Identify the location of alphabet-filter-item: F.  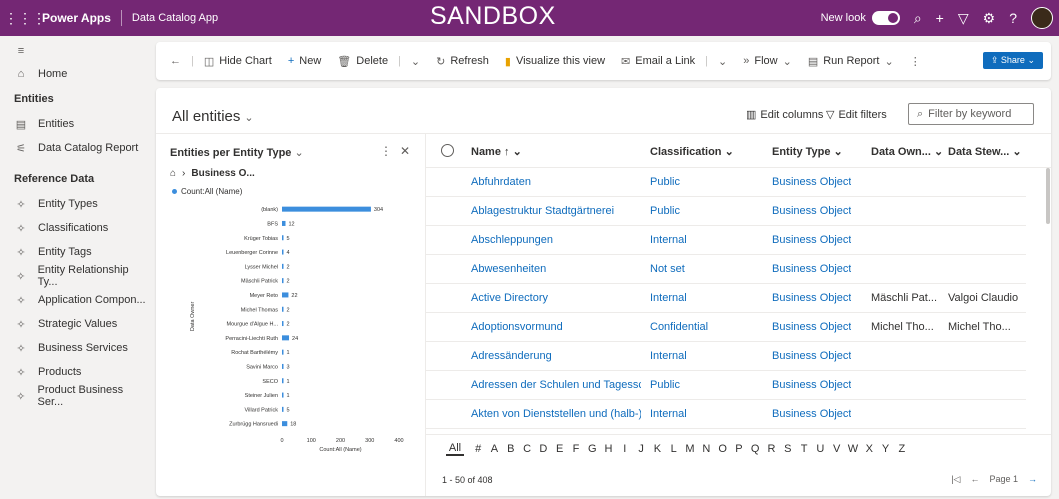
(576, 449).